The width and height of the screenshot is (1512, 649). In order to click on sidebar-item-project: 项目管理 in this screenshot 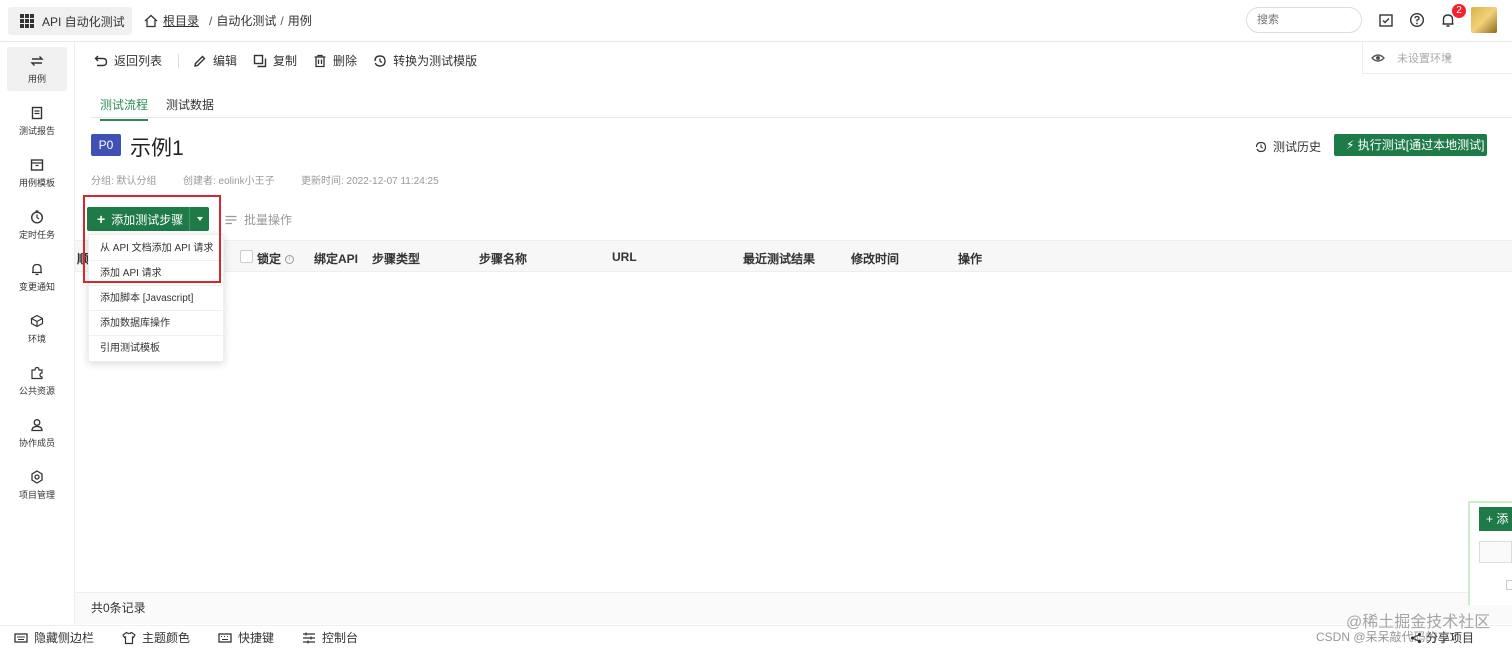, I will do `click(37, 485)`.